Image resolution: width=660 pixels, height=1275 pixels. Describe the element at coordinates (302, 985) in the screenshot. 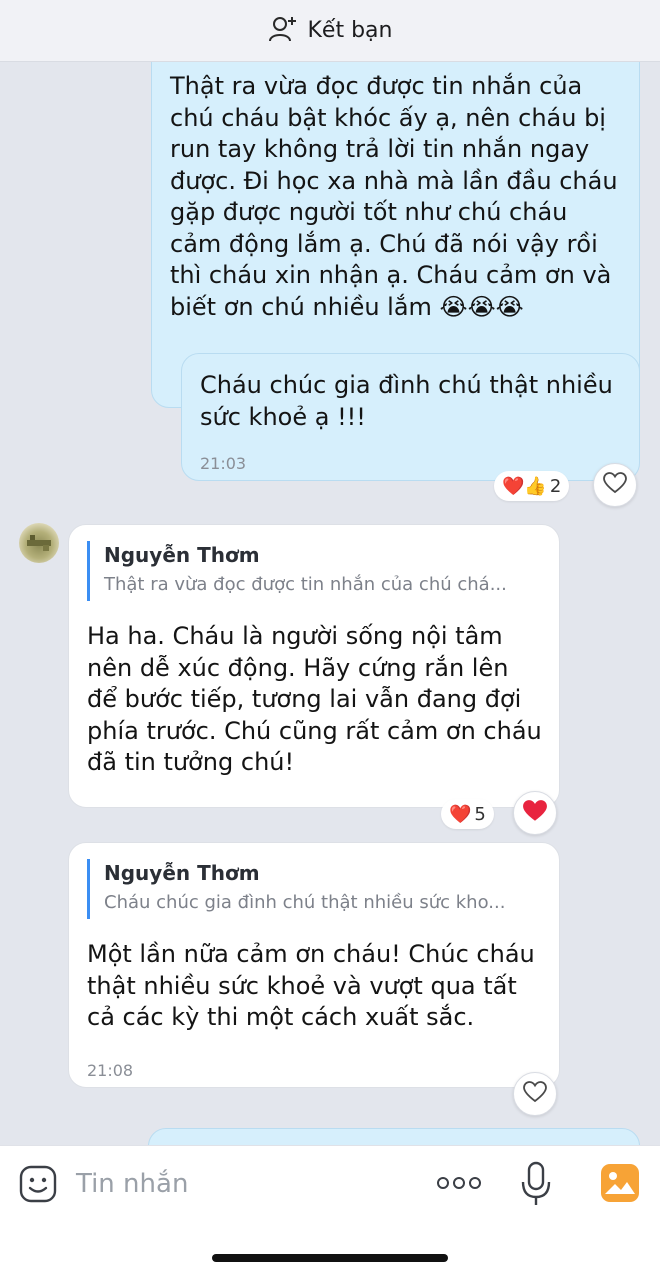

I see `message-line: thật nhiều sức khoẻ và vượt qua tất` at that location.